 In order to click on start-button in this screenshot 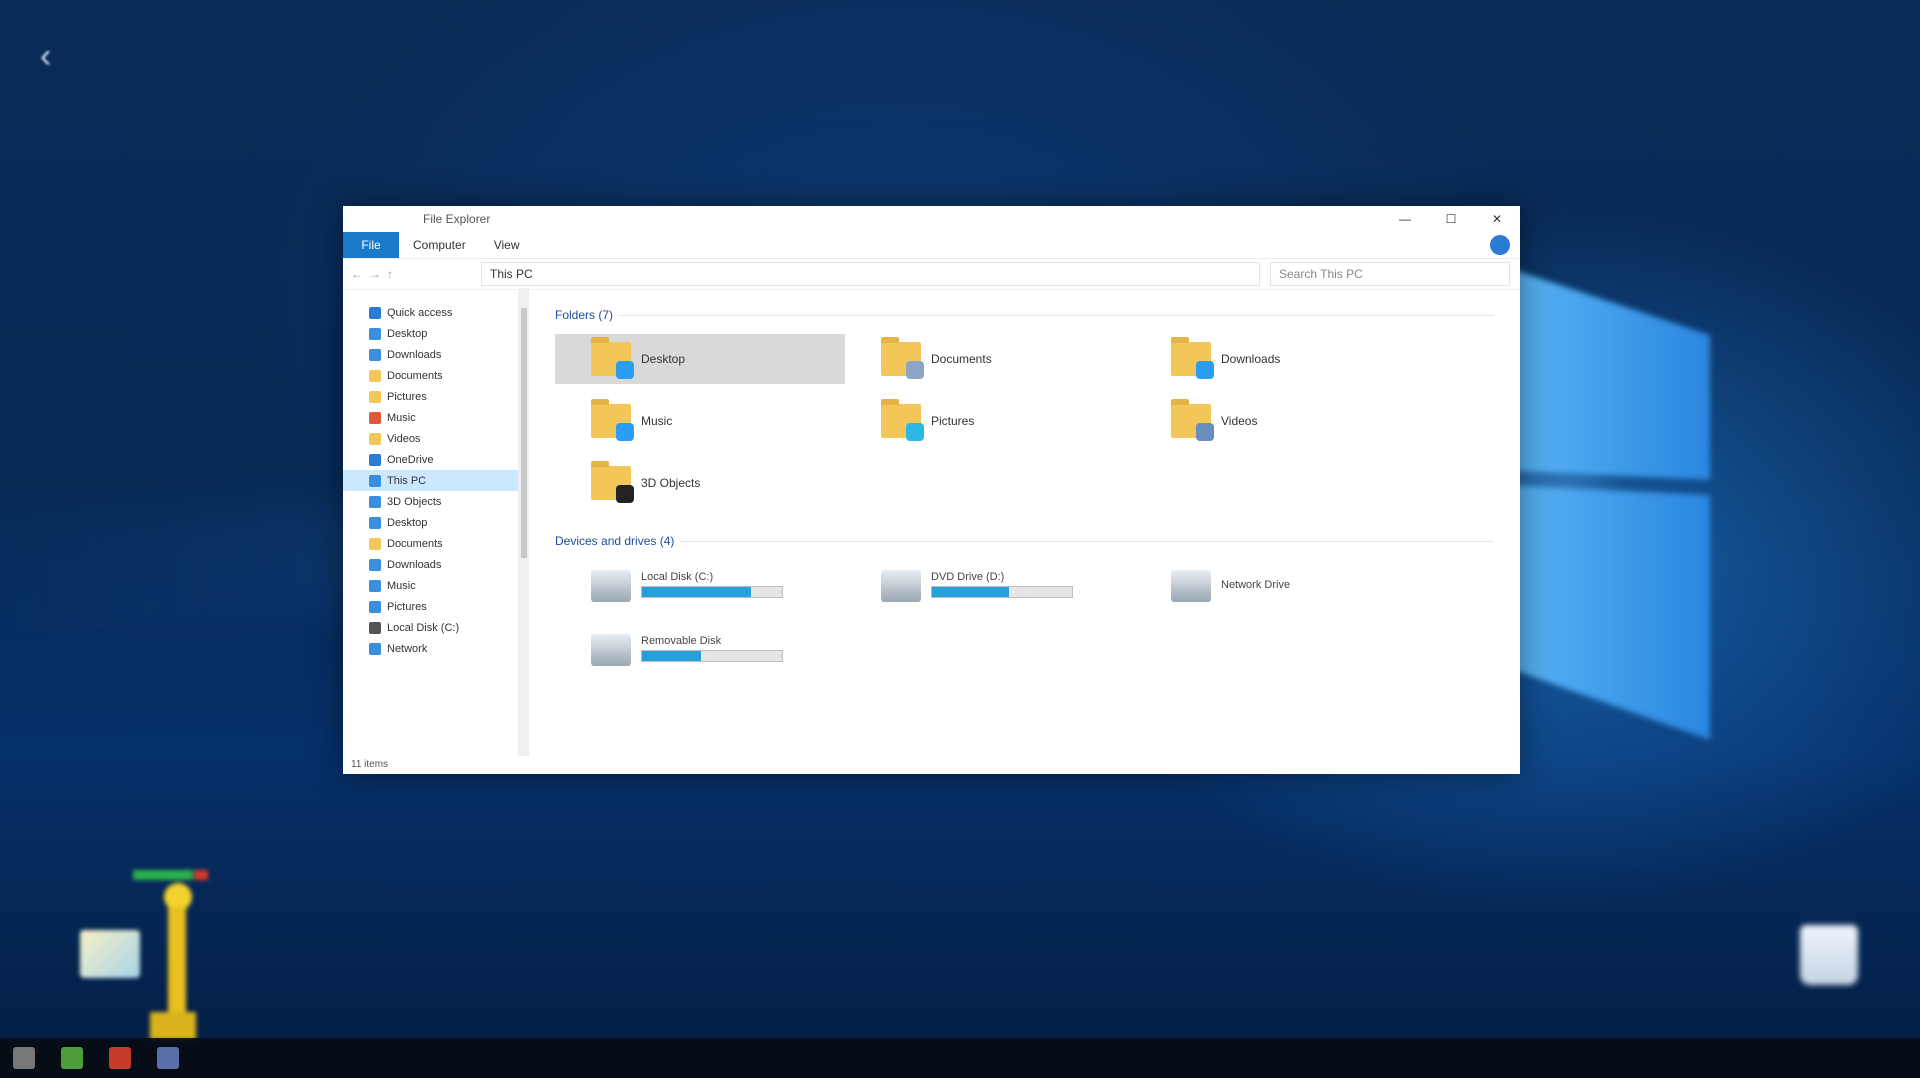, I will do `click(24, 1058)`.